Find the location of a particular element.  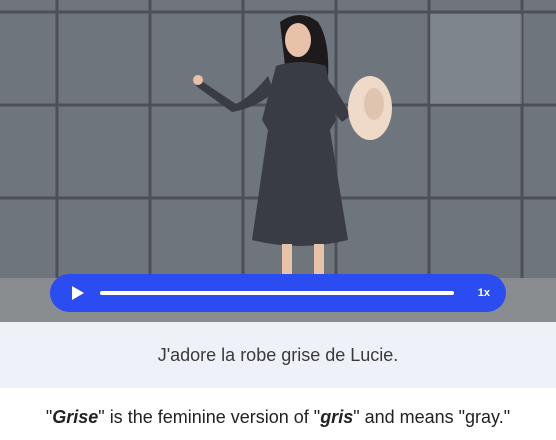

note-middle-text: " is the feminine version of " is located at coordinates (209, 417).